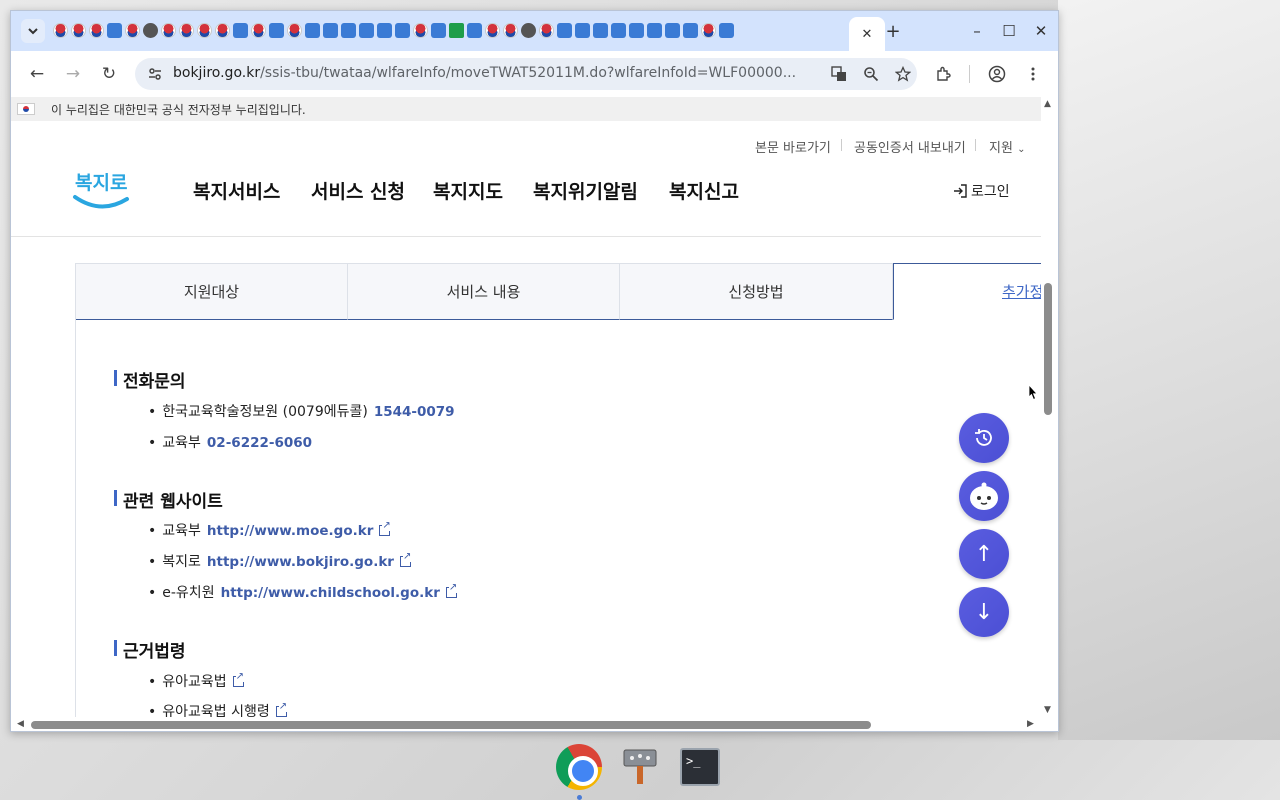 Image resolution: width=1280 pixels, height=800 pixels. I want to click on website-link: http://www.childschool.go.kr, so click(330, 593).